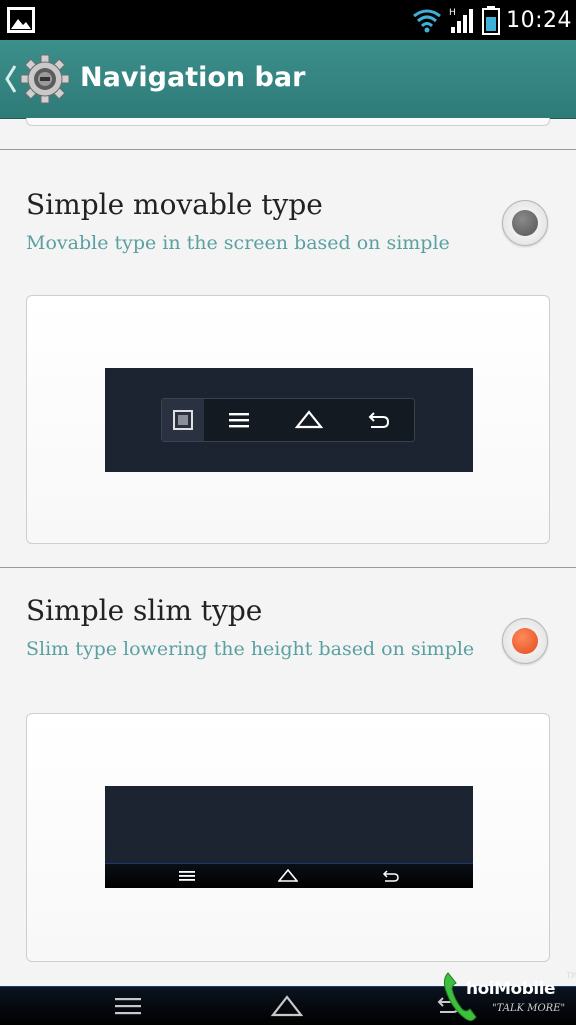 This screenshot has height=1025, width=576. I want to click on slim-navigation-bar, so click(289, 875).